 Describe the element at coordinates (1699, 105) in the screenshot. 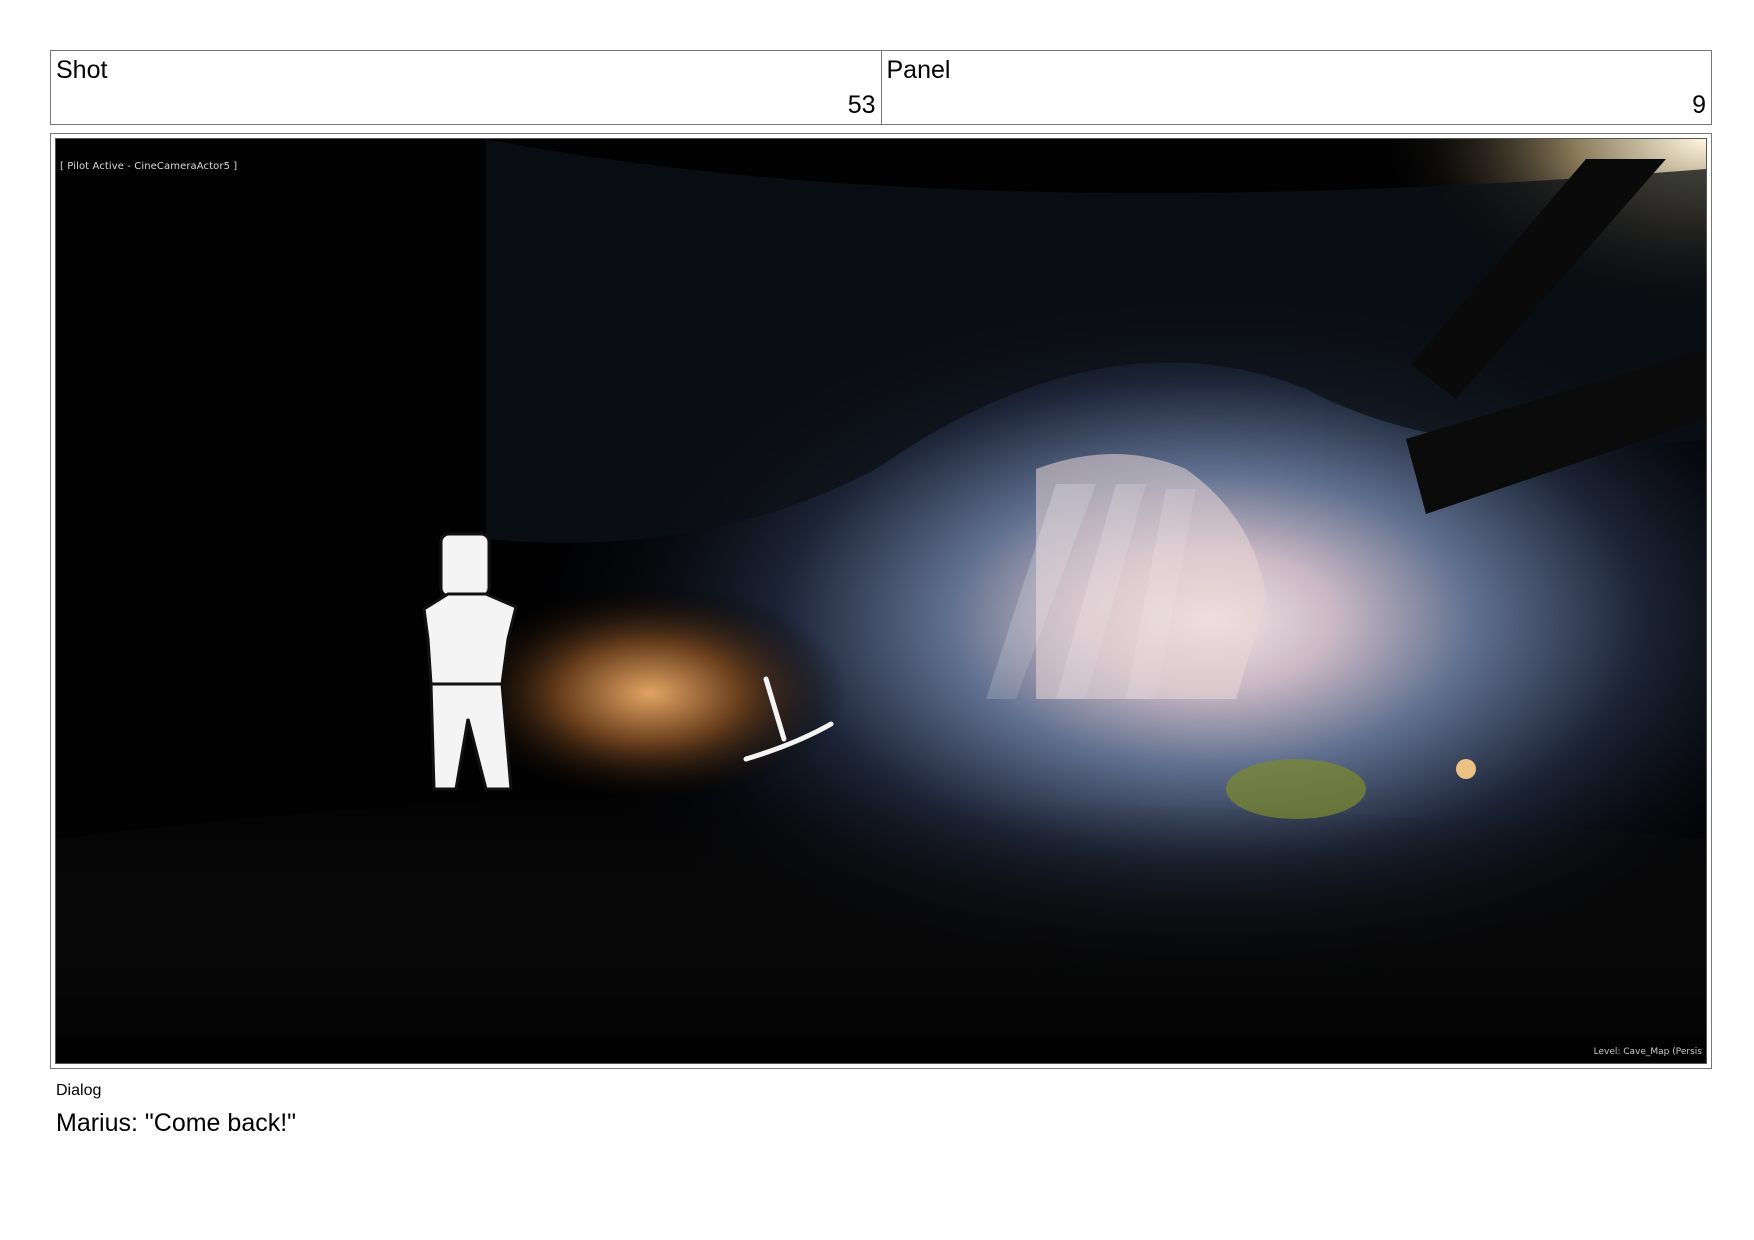

I see `panel-number: 9` at that location.